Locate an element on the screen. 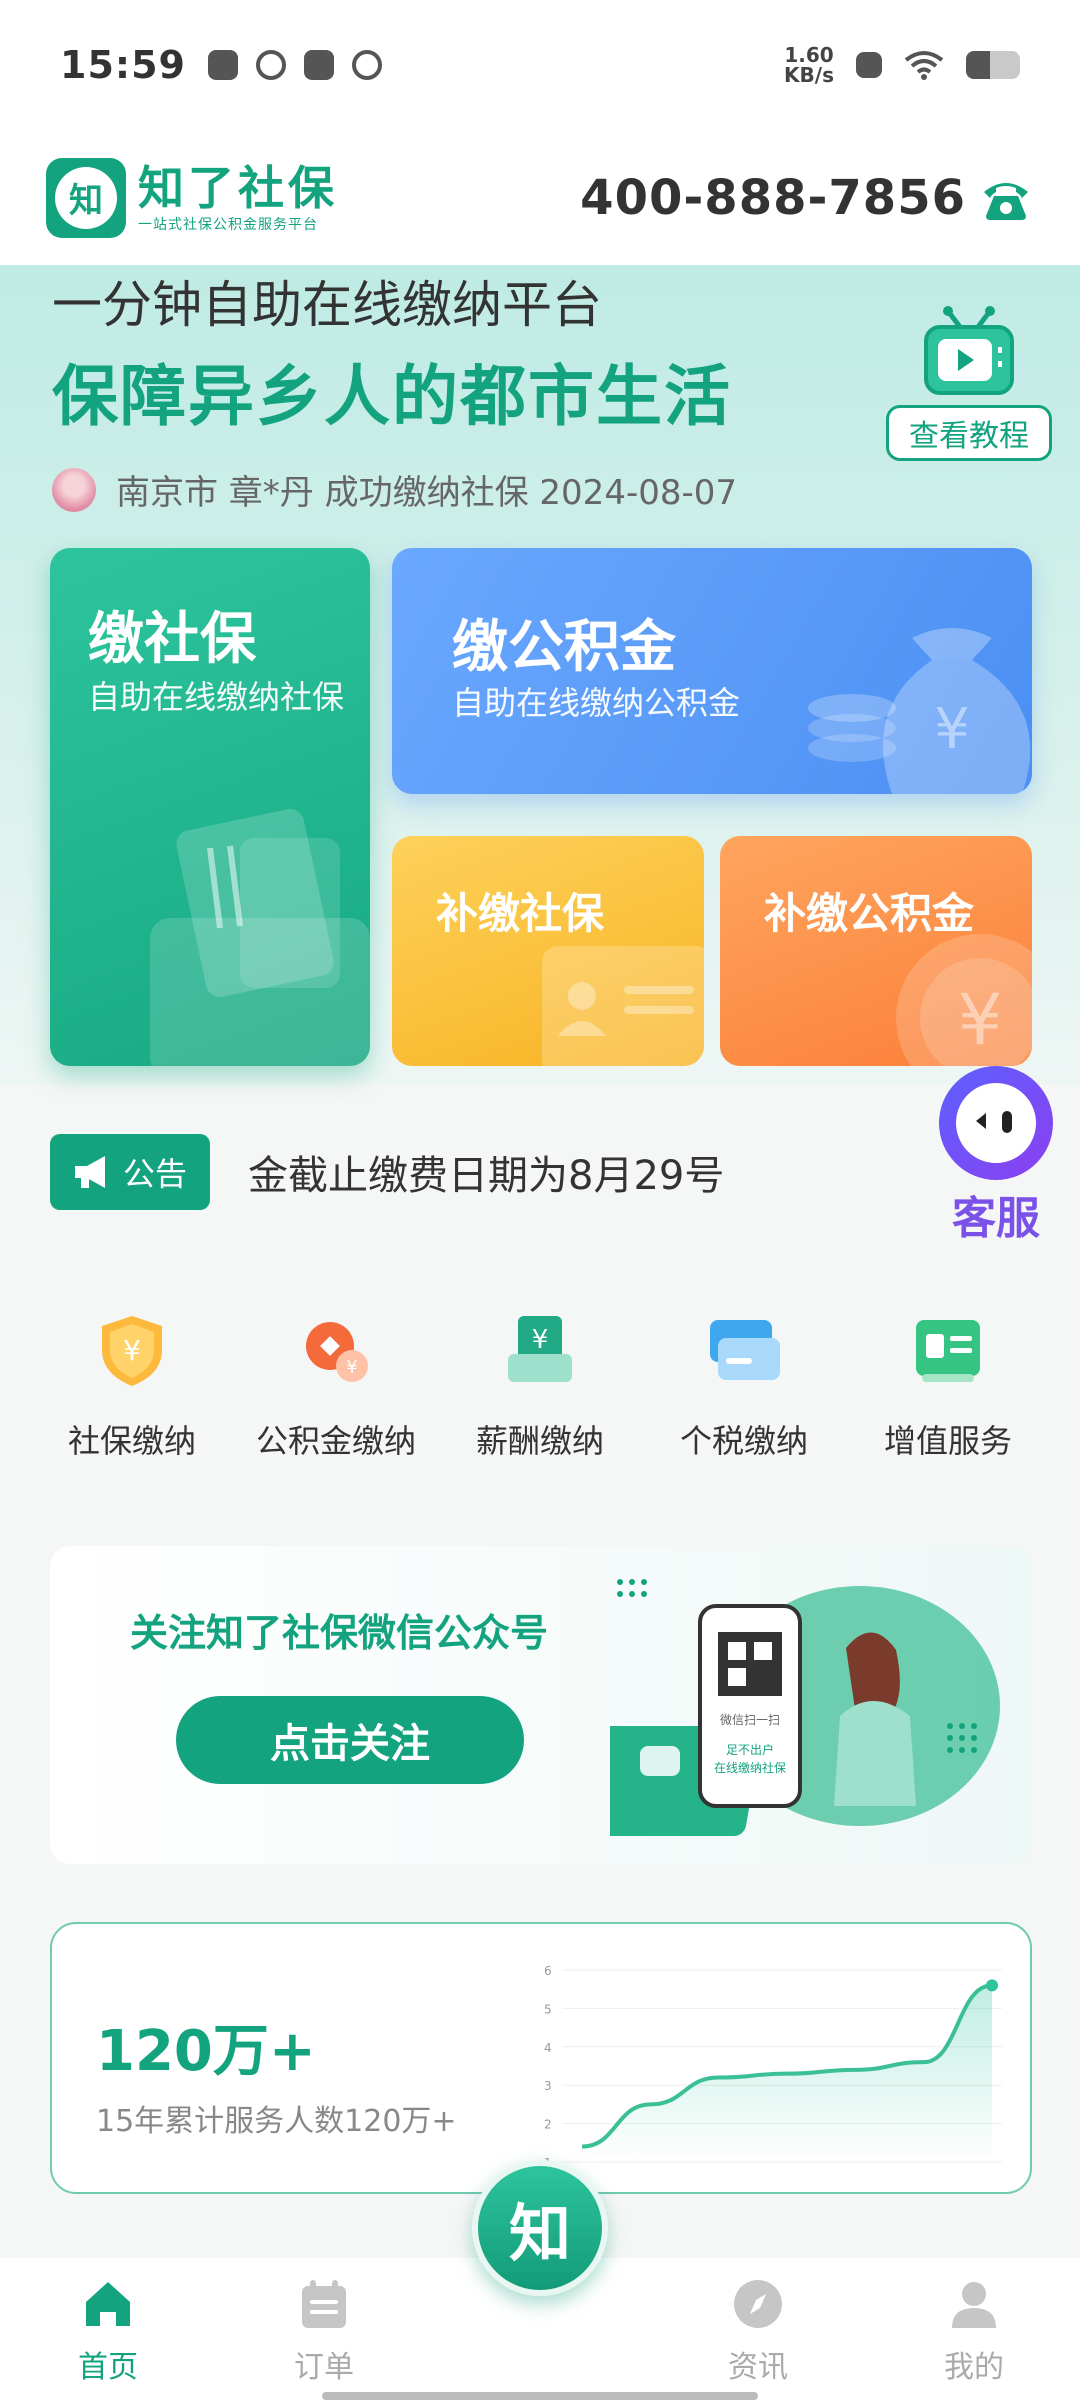  star-notification-icon is located at coordinates (318, 65).